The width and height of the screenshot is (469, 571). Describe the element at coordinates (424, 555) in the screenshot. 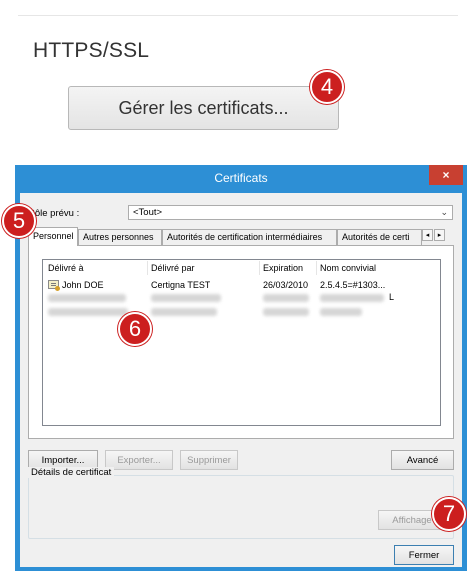

I see `close-button: Fermer` at that location.